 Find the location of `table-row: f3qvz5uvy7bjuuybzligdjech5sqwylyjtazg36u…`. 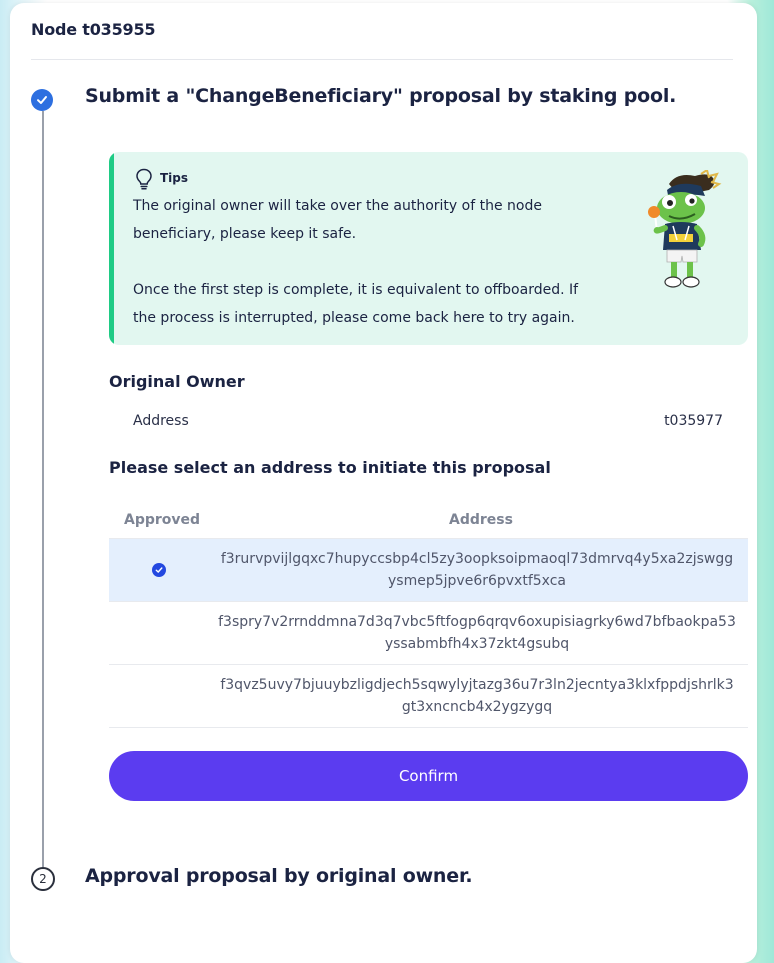

table-row: f3qvz5uvy7bjuuybzligdjech5sqwylyjtazg36u… is located at coordinates (428, 696).